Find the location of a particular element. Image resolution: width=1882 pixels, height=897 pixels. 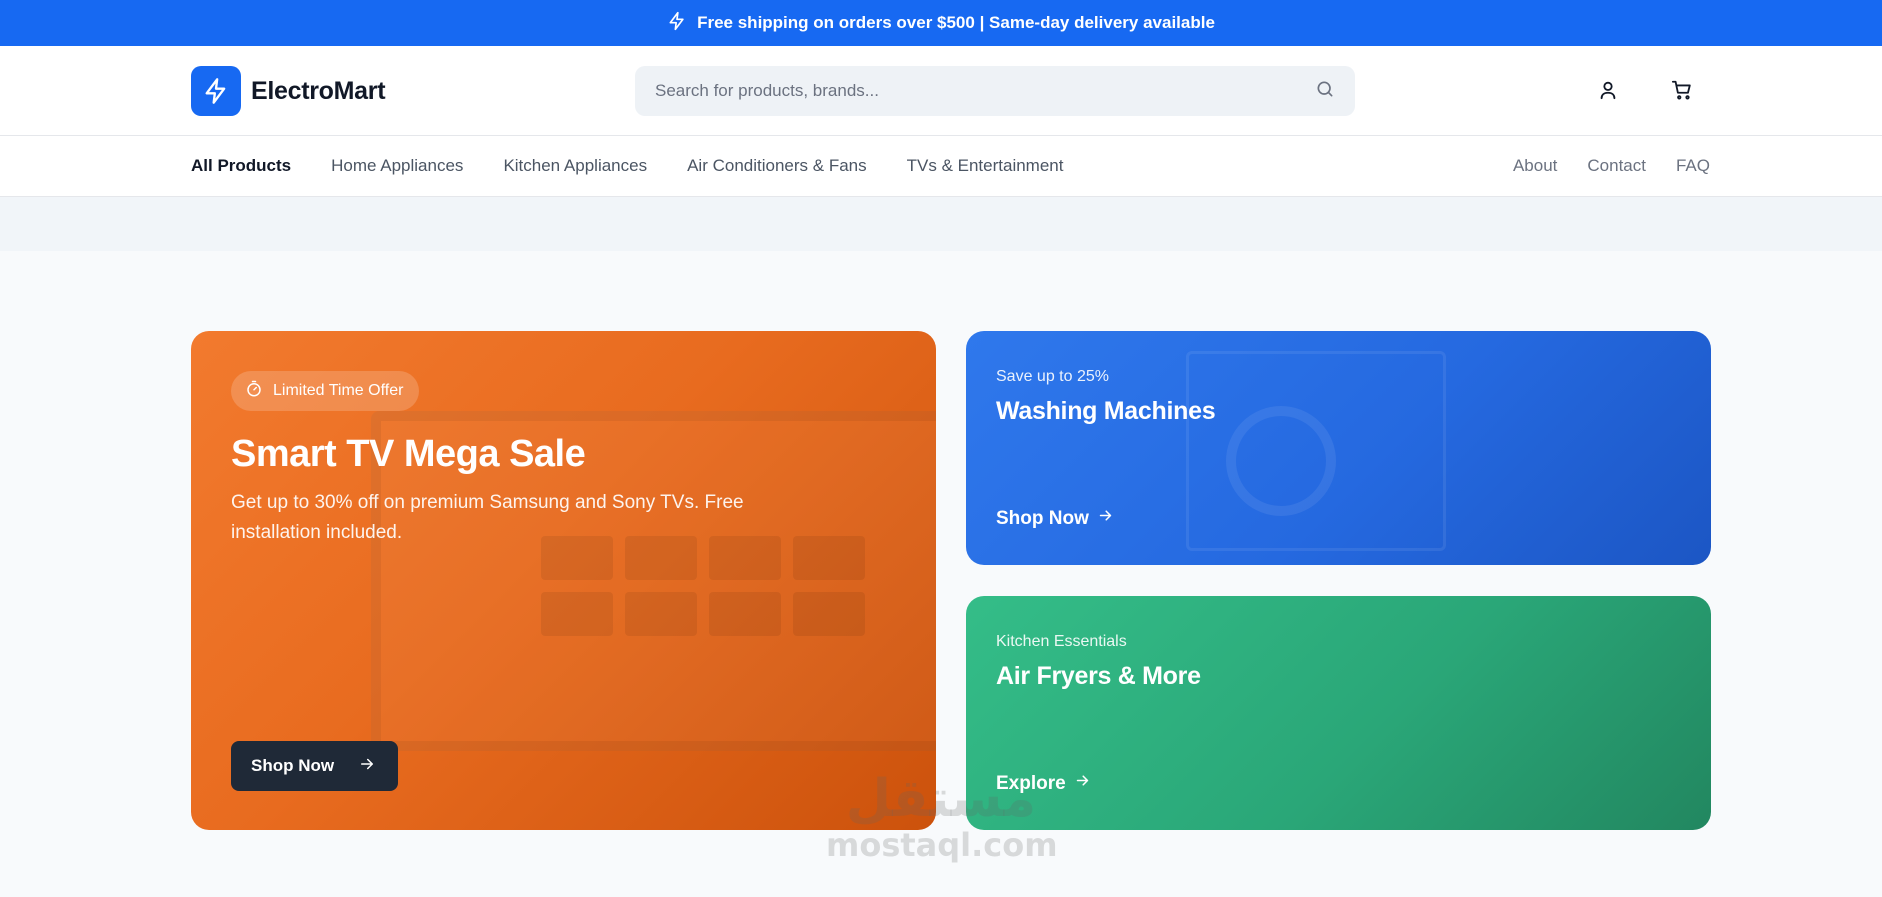

washing-eyebrow: Save up to 25% is located at coordinates (1052, 376).